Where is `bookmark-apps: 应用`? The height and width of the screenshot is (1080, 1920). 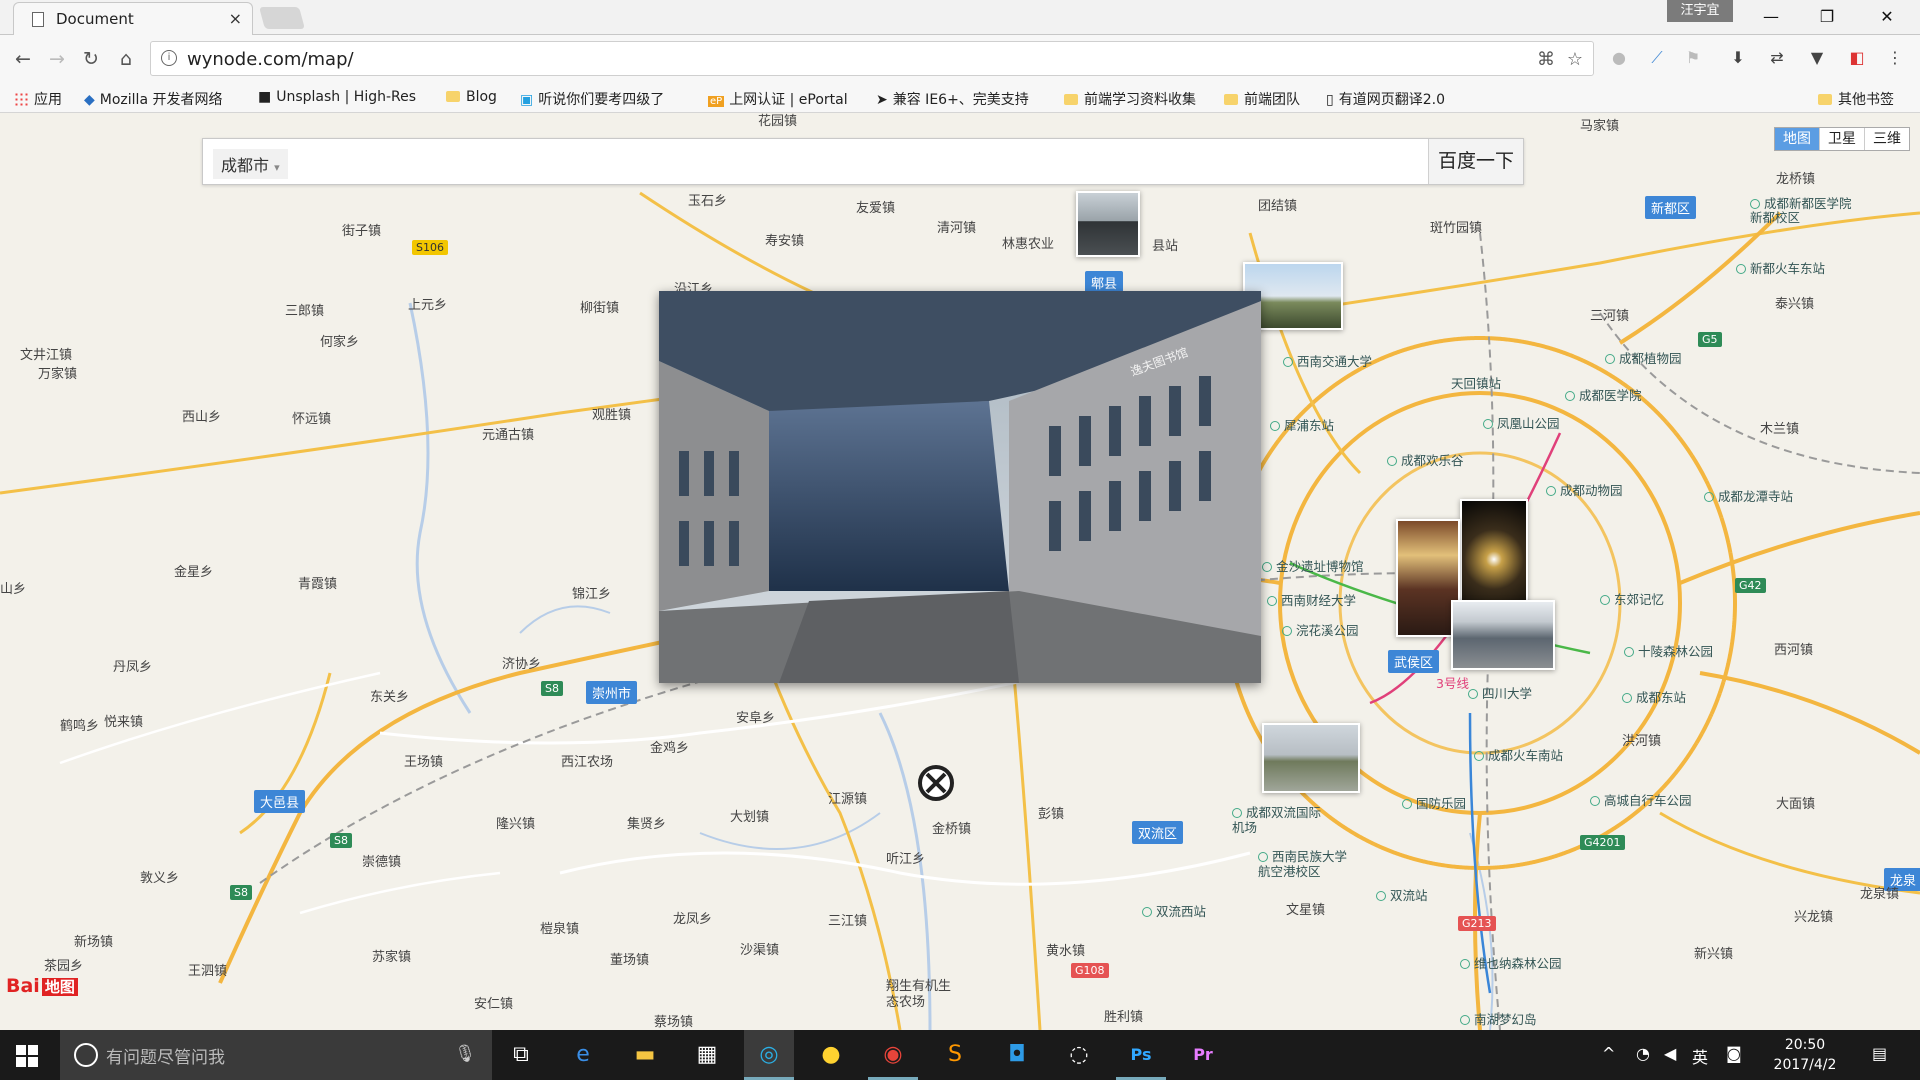
bookmark-apps: 应用 is located at coordinates (38, 99).